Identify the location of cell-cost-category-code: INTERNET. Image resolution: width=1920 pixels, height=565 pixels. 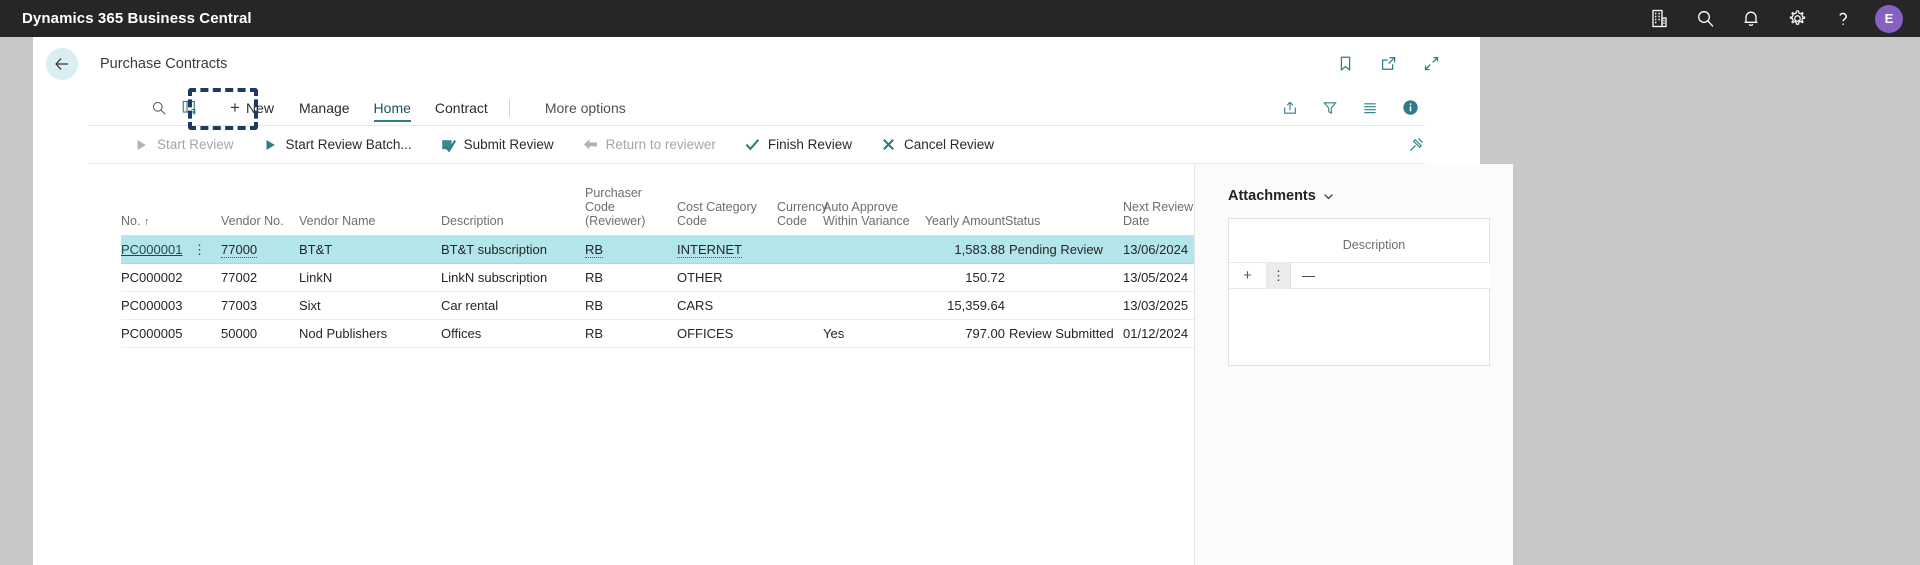
(727, 249).